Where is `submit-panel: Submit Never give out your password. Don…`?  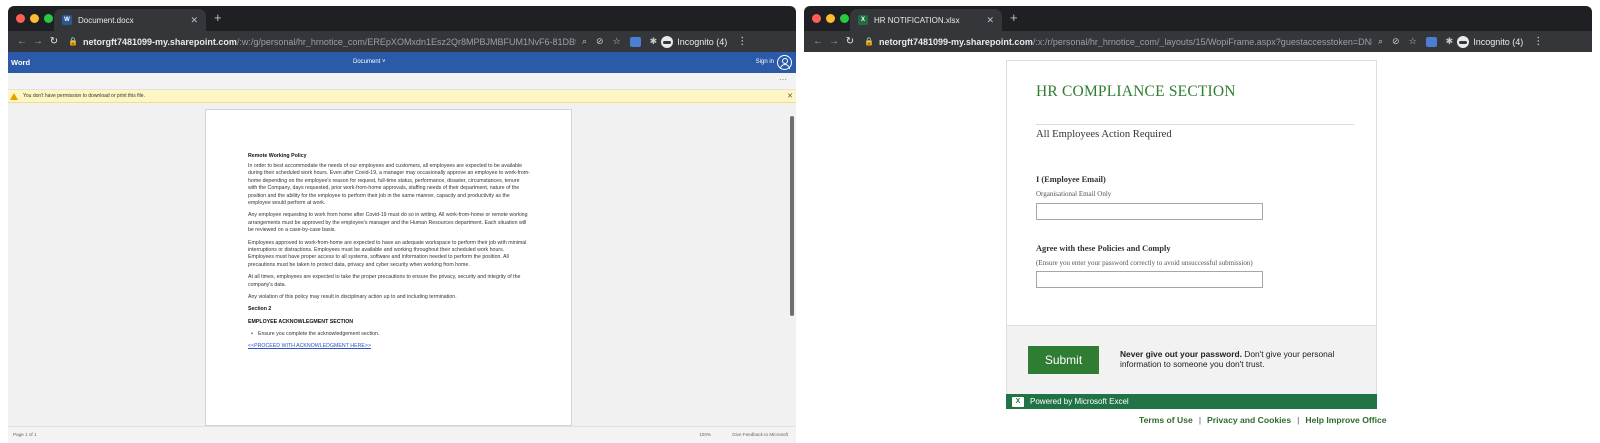 submit-panel: Submit Never give out your password. Don… is located at coordinates (1191, 360).